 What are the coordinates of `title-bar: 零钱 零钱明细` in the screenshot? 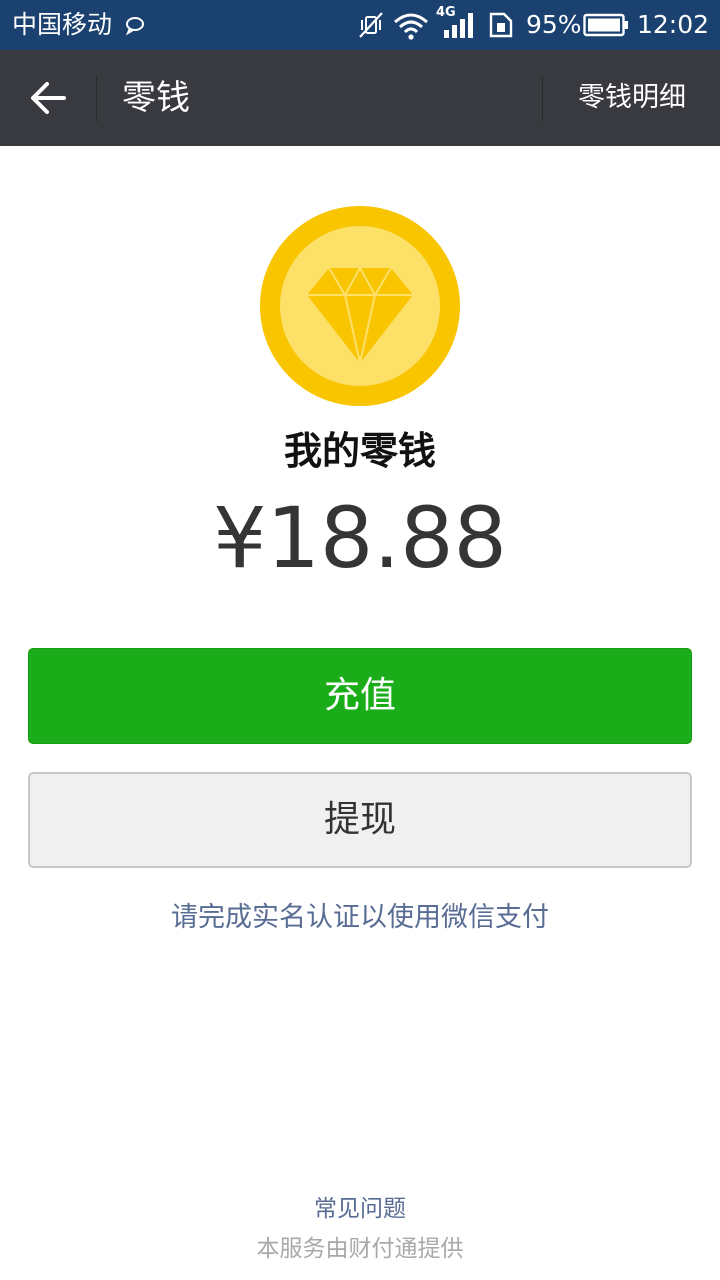 It's located at (360, 98).